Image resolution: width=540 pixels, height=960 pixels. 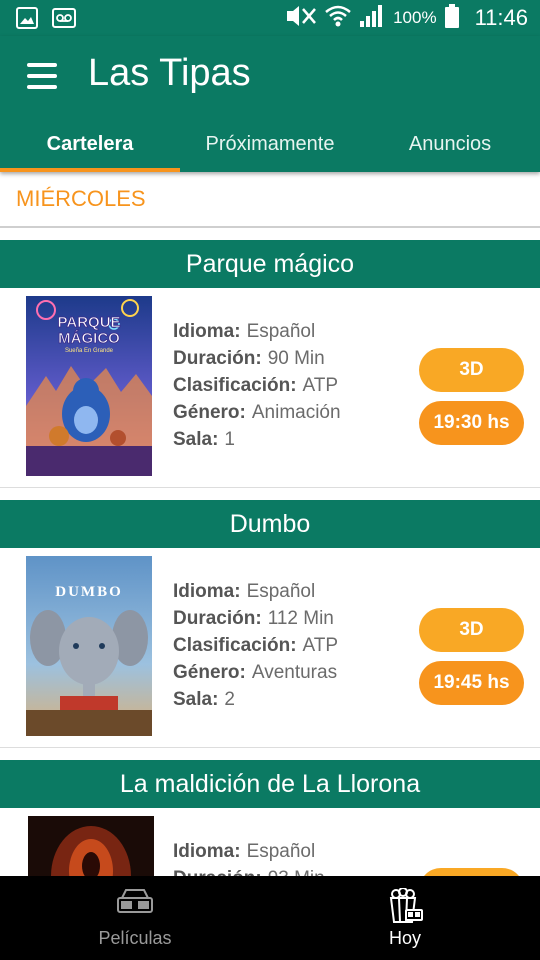 I want to click on voicemail-icon, so click(x=64, y=20).